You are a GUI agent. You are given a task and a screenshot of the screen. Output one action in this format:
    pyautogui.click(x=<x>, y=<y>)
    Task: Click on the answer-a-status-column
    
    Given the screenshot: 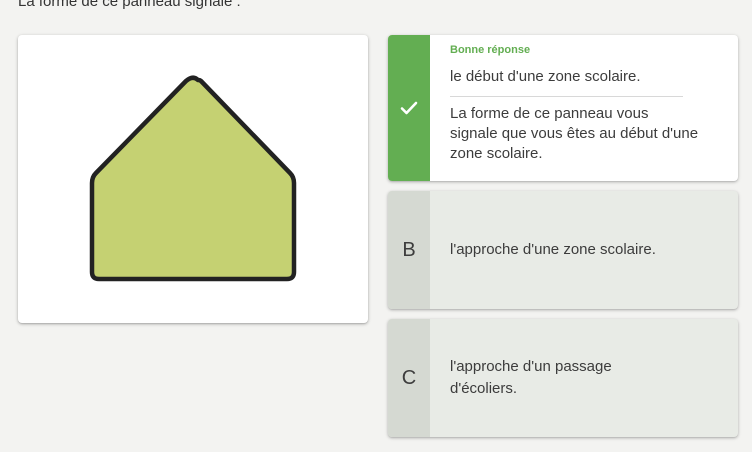 What is the action you would take?
    pyautogui.click(x=409, y=108)
    